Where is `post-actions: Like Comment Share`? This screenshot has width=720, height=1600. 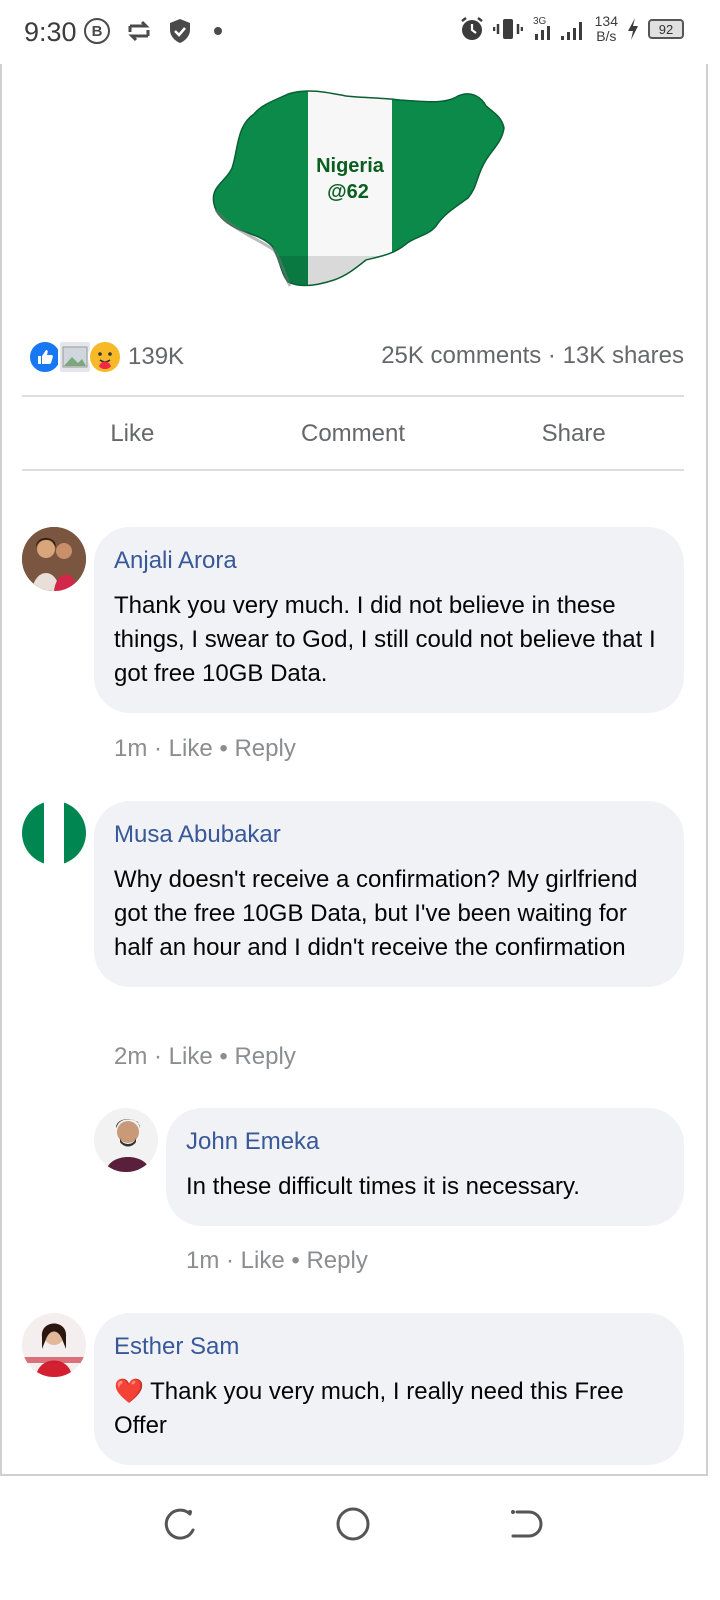
post-actions: Like Comment Share is located at coordinates (353, 434).